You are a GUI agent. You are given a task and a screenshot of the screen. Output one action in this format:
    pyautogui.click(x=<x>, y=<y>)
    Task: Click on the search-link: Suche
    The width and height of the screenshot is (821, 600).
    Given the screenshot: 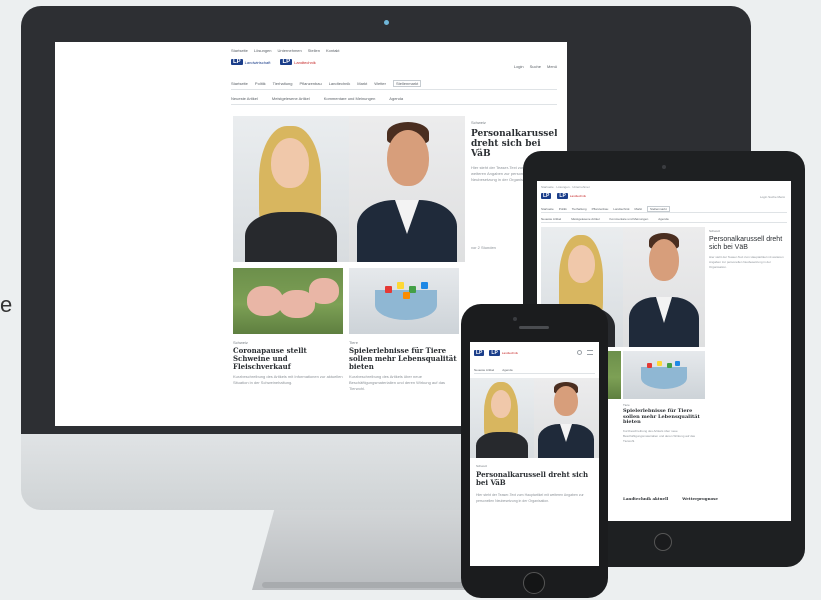 What is the action you would take?
    pyautogui.click(x=535, y=66)
    